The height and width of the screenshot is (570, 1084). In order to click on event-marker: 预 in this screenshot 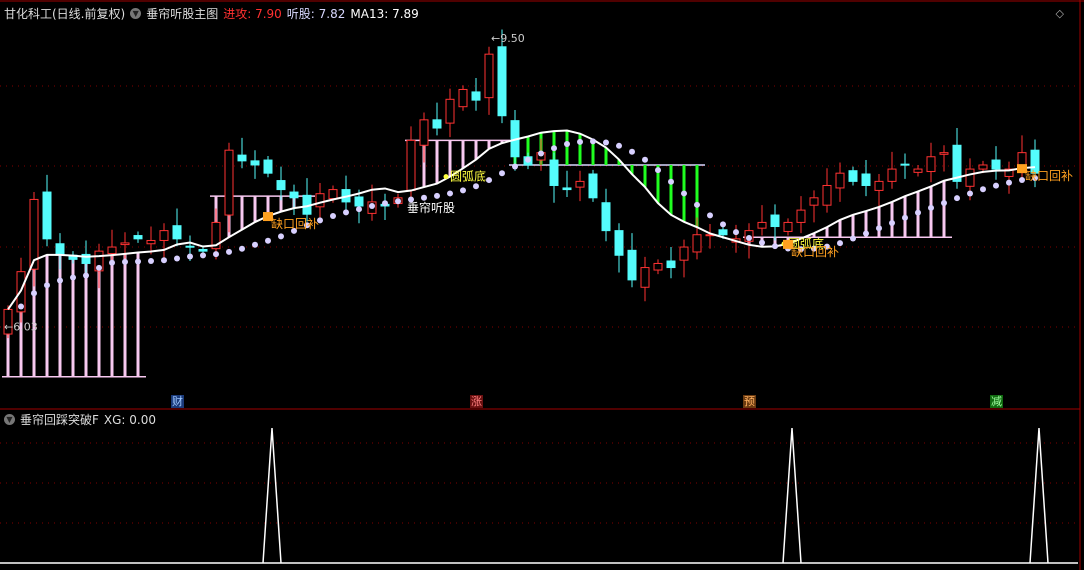, I will do `click(749, 401)`.